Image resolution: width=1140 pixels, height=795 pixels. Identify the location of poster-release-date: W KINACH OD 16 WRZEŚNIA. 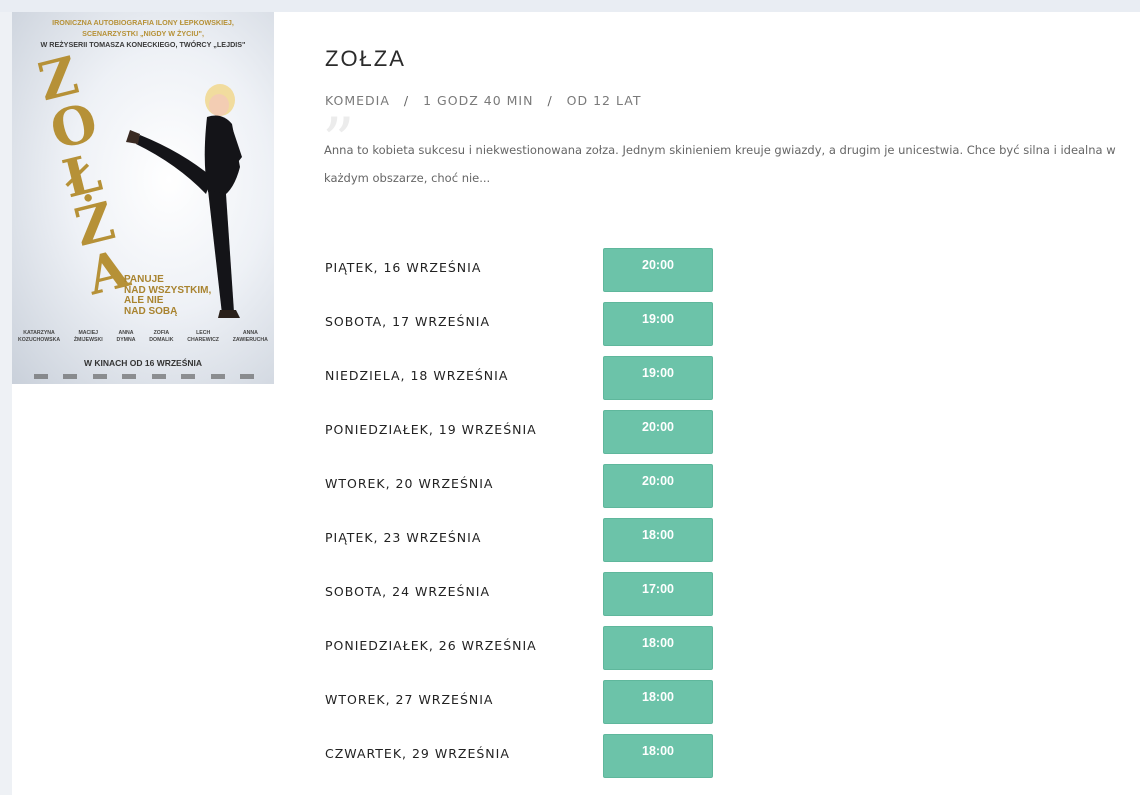
(143, 363).